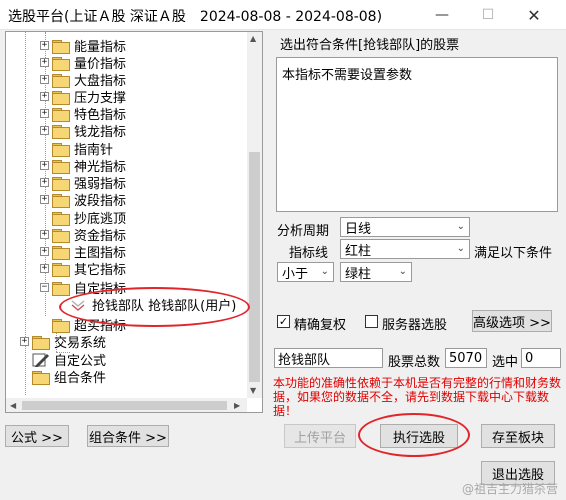 This screenshot has width=566, height=500. Describe the element at coordinates (534, 15) in the screenshot. I see `close-button: ✕` at that location.